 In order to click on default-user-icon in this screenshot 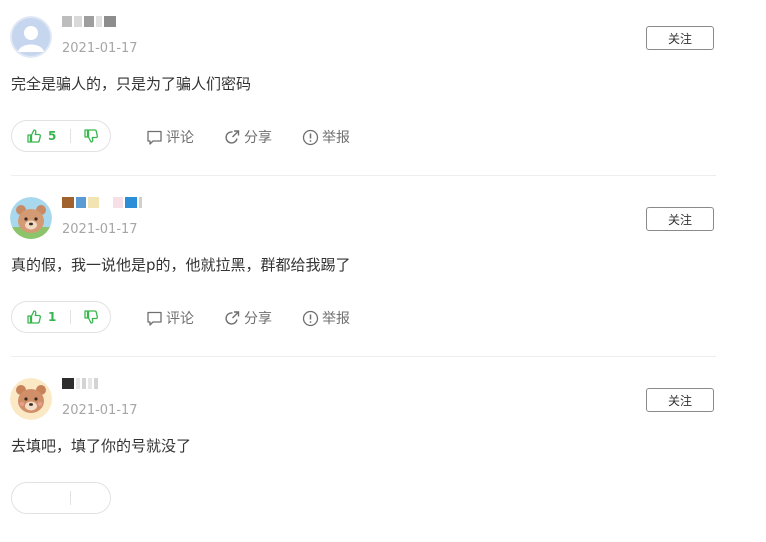, I will do `click(31, 37)`.